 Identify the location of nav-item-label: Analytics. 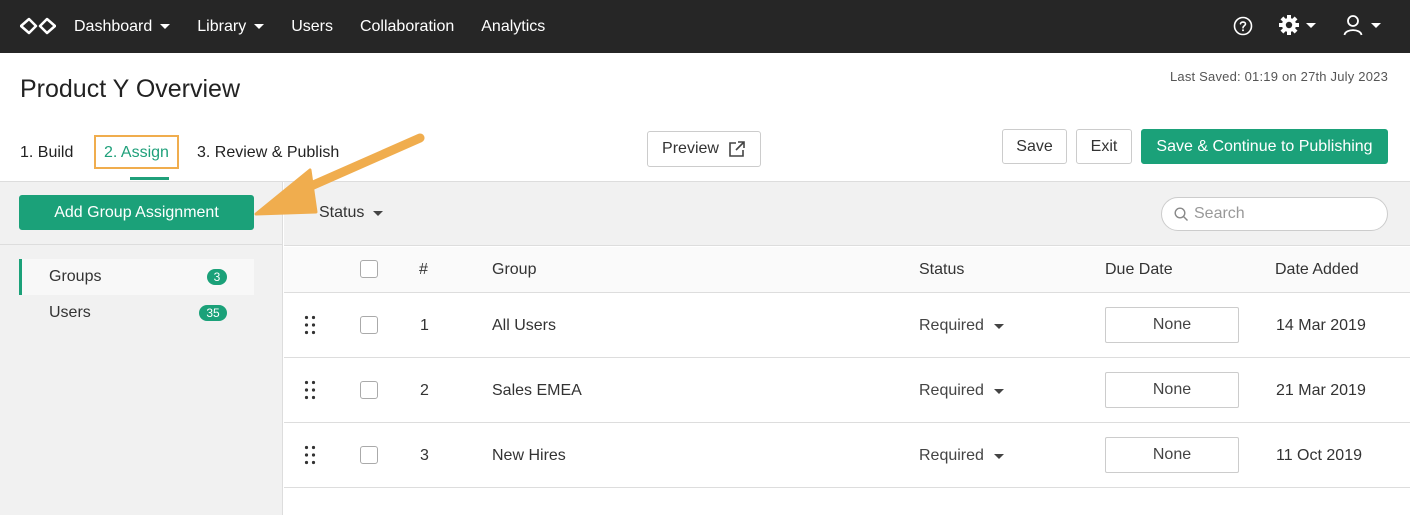
(513, 26).